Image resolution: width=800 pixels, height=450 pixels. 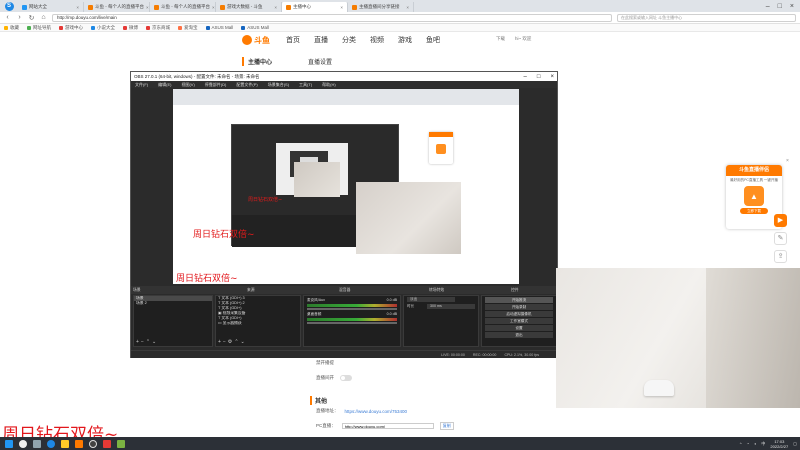 I want to click on source-label: 文本 (GDI+) 3, so click(x=233, y=298).